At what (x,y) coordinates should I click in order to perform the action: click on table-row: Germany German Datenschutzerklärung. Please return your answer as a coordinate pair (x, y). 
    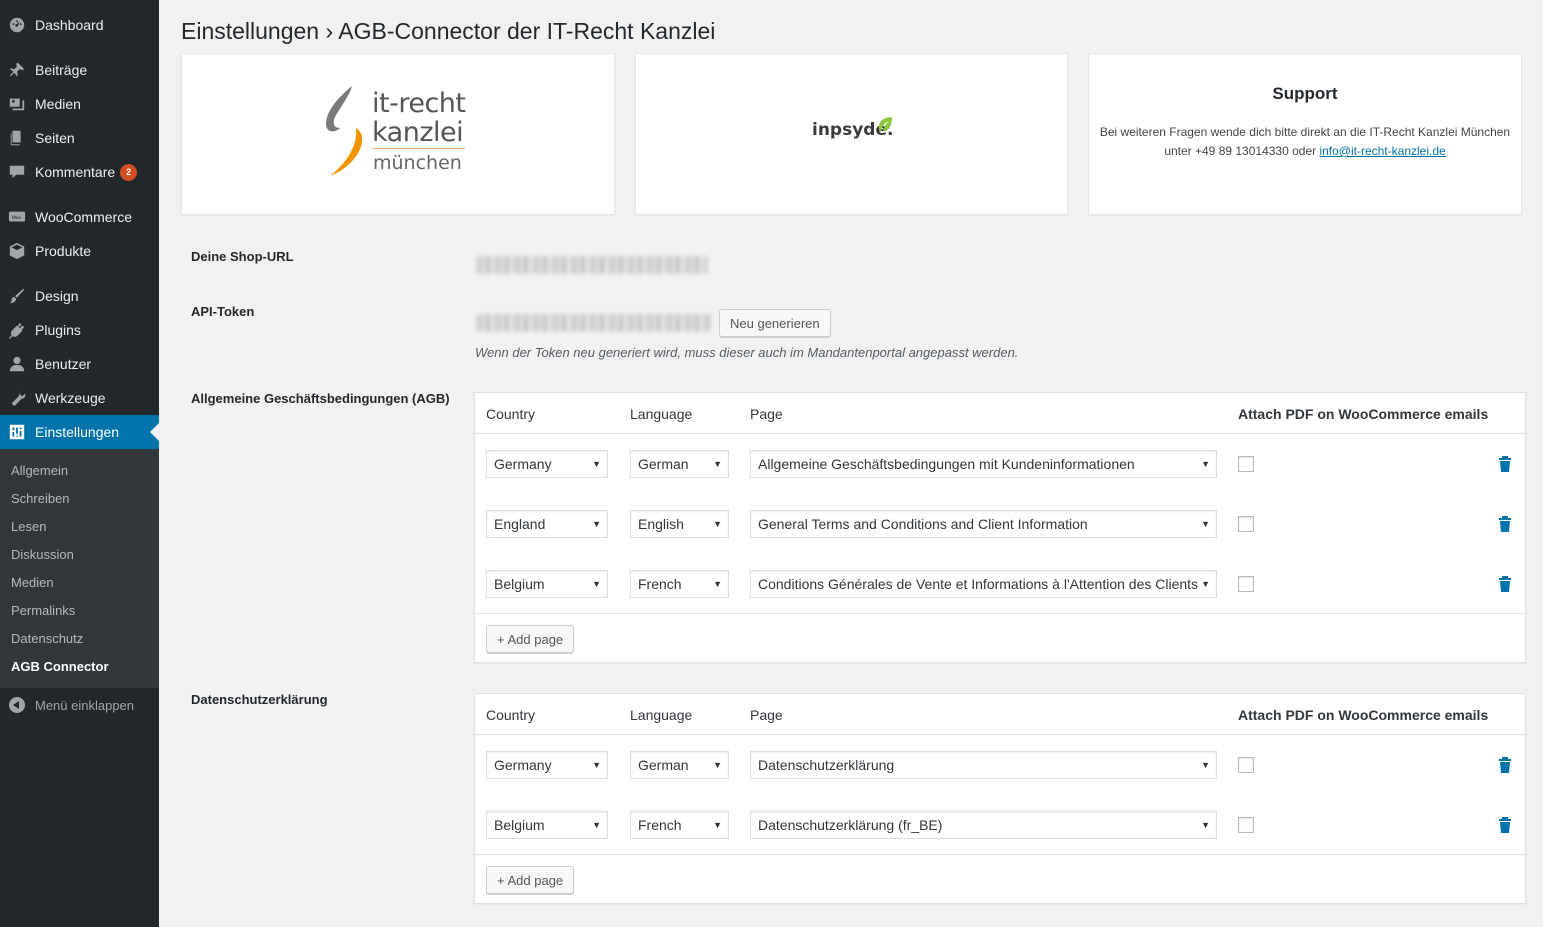
    Looking at the image, I should click on (1000, 765).